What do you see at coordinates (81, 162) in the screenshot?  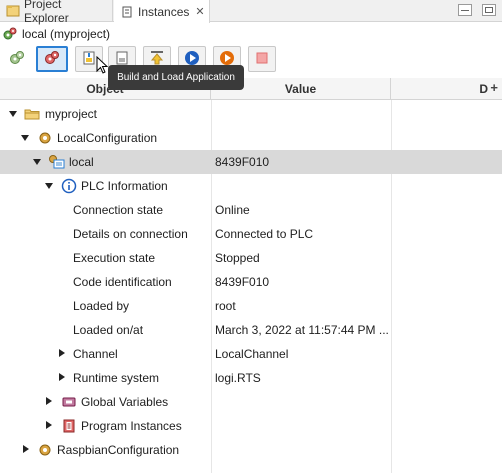 I see `tree-item-label: local` at bounding box center [81, 162].